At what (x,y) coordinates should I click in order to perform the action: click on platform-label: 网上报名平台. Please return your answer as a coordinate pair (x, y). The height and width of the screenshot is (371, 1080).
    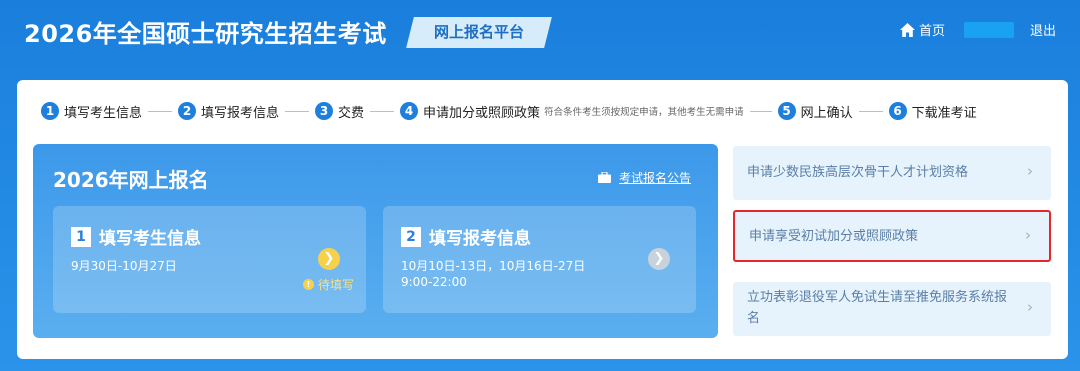
    Looking at the image, I should click on (478, 32).